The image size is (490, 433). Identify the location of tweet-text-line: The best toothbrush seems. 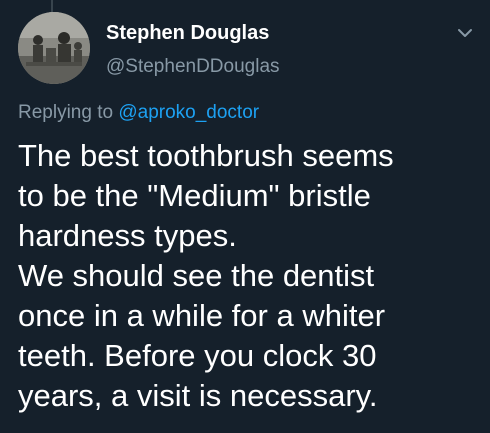
(206, 155).